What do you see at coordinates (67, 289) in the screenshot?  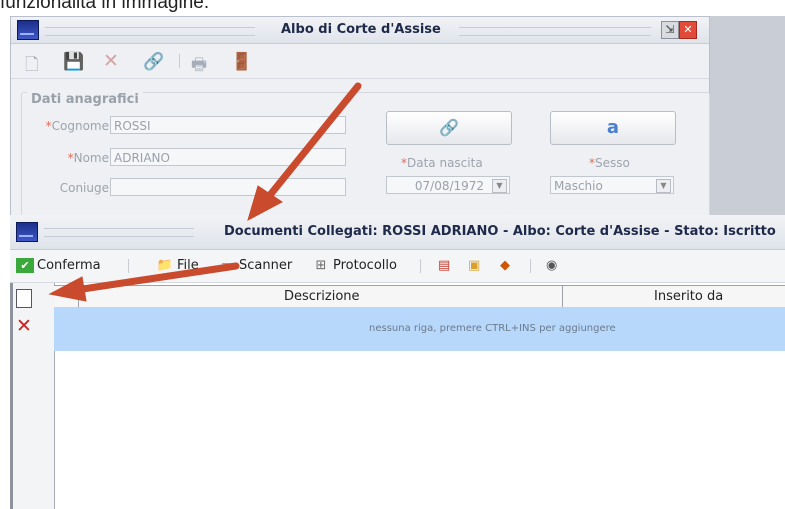 I see `arrow-head` at bounding box center [67, 289].